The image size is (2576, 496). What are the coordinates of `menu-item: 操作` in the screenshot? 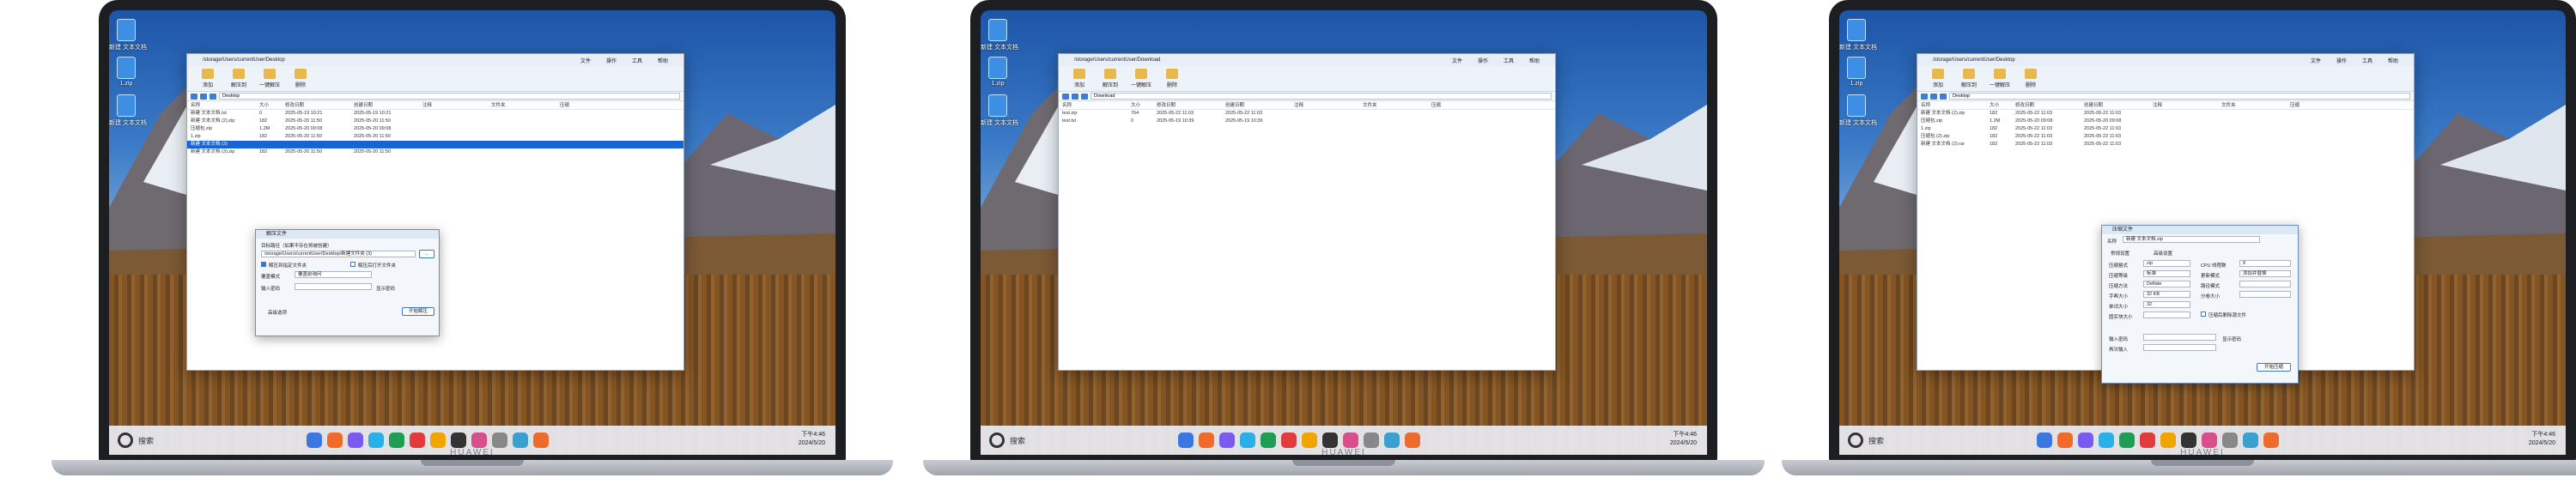 It's located at (2341, 62).